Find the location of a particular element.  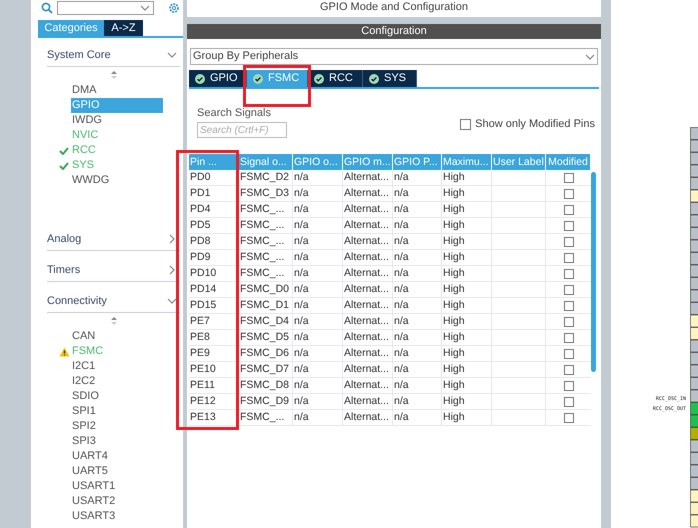

sidebar-item: CAN is located at coordinates (117, 336).